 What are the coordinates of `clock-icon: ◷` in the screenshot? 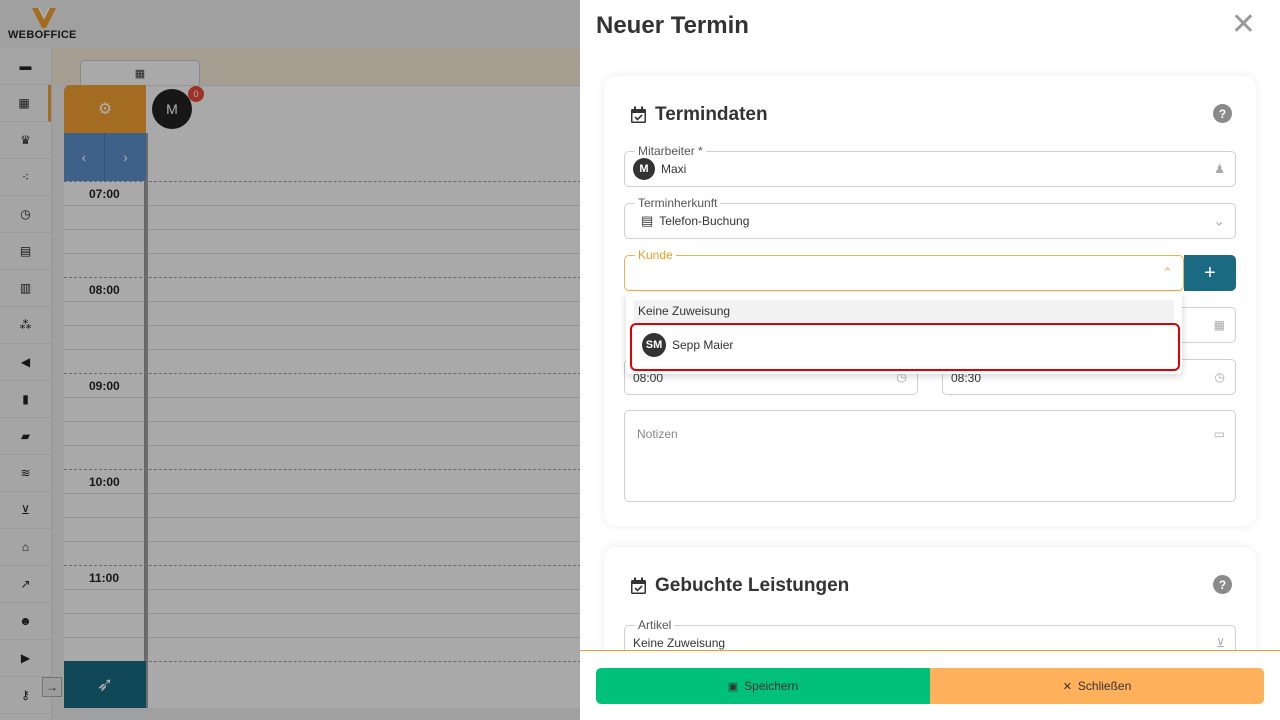 It's located at (1219, 377).